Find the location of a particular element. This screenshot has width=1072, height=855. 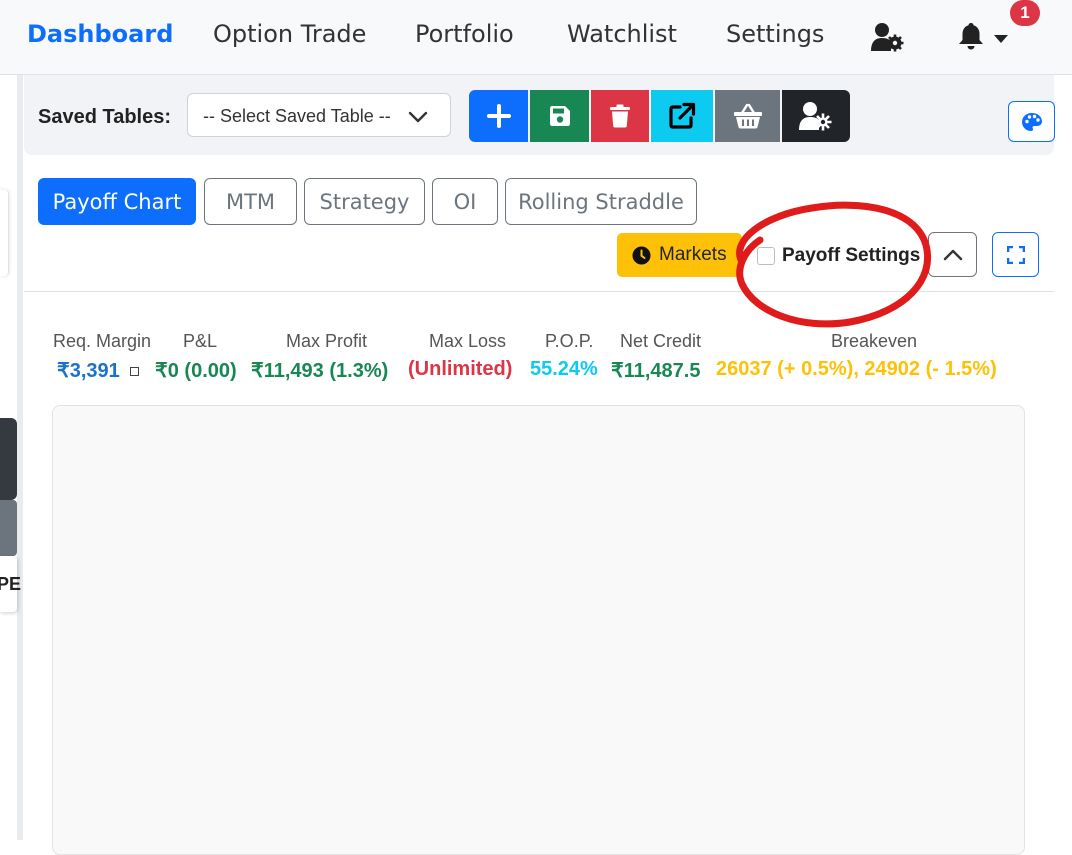

tab-label: OI is located at coordinates (465, 201).